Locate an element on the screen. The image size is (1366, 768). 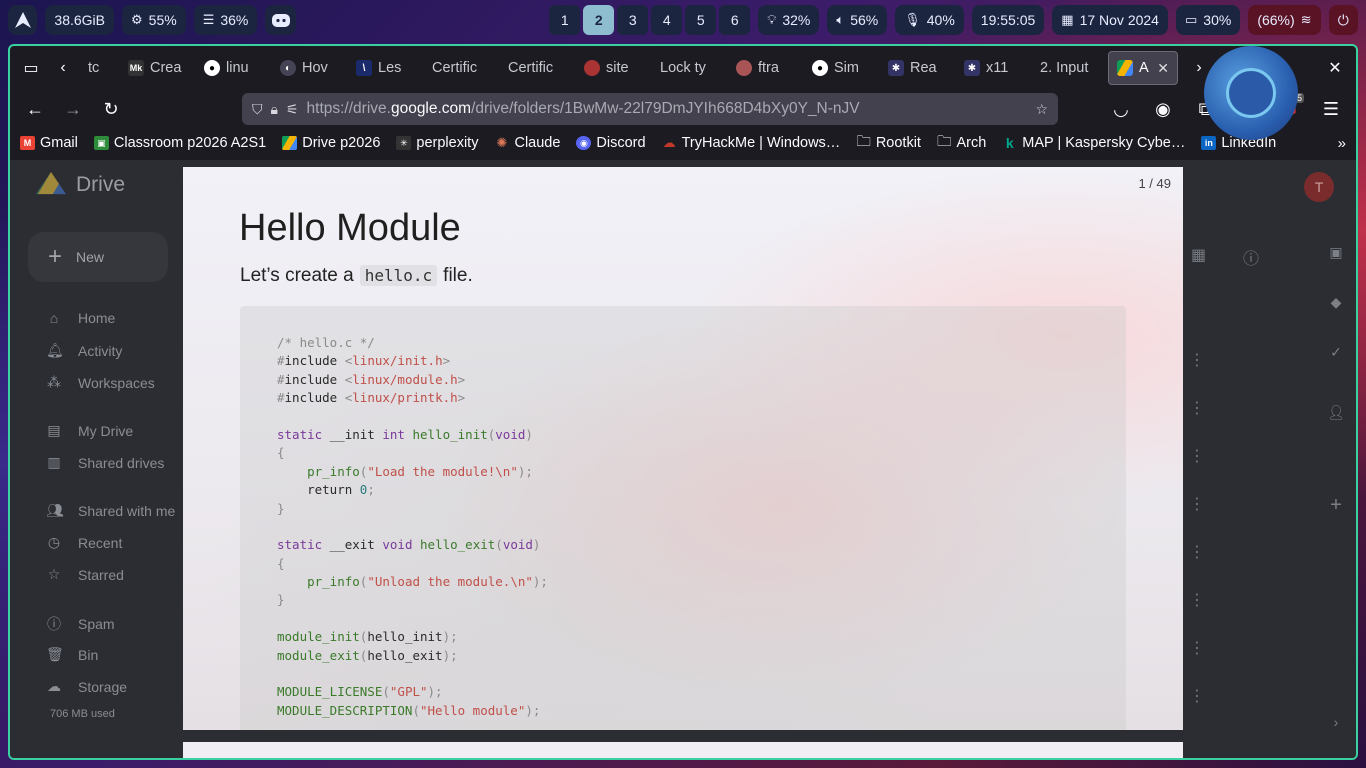
workspace-1: 1 is located at coordinates (565, 20).